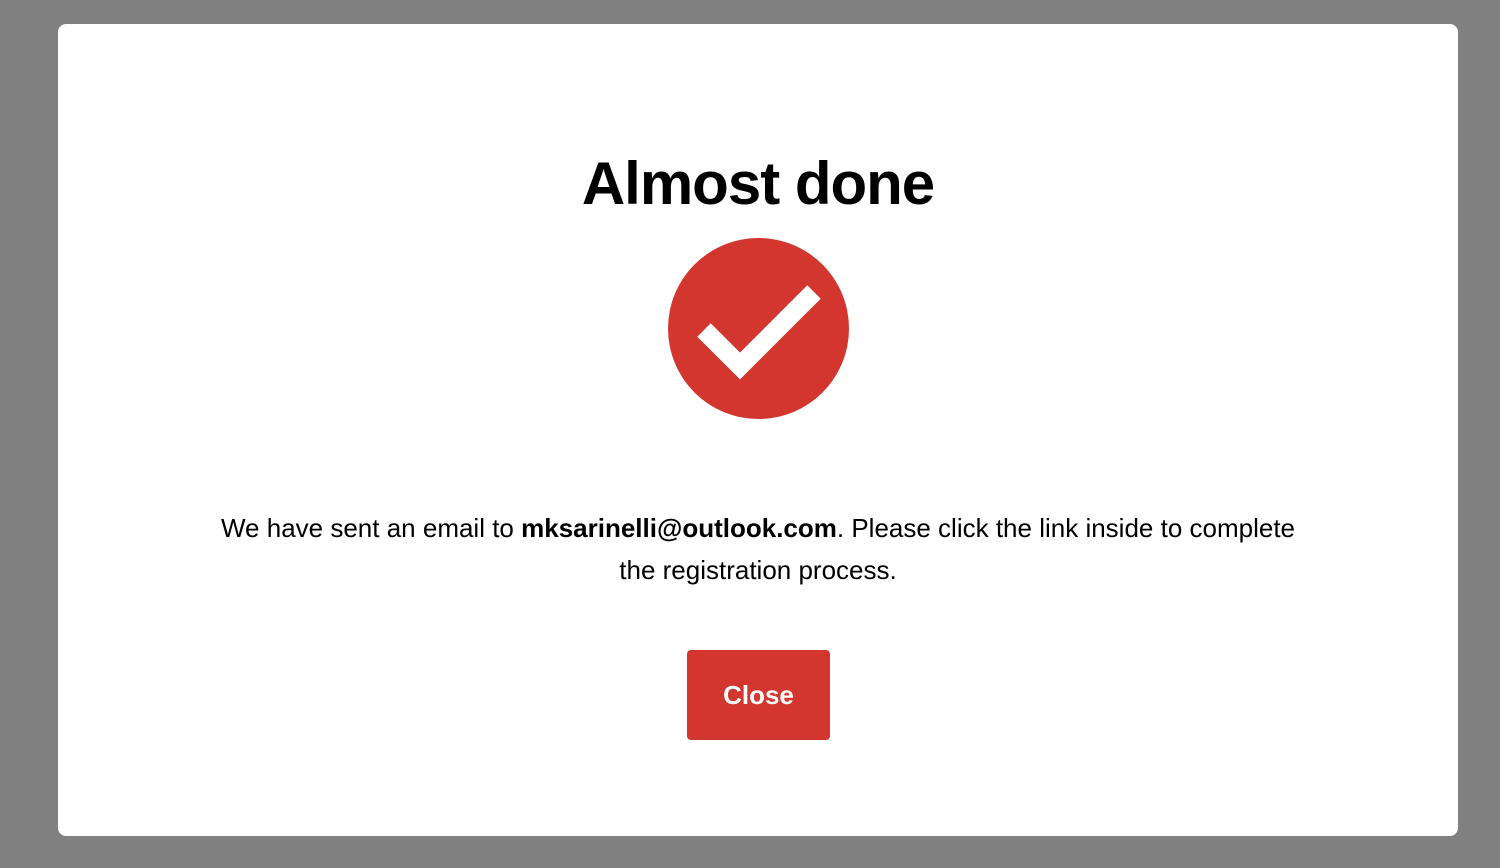 The height and width of the screenshot is (868, 1500). I want to click on check-circle-icon, so click(758, 328).